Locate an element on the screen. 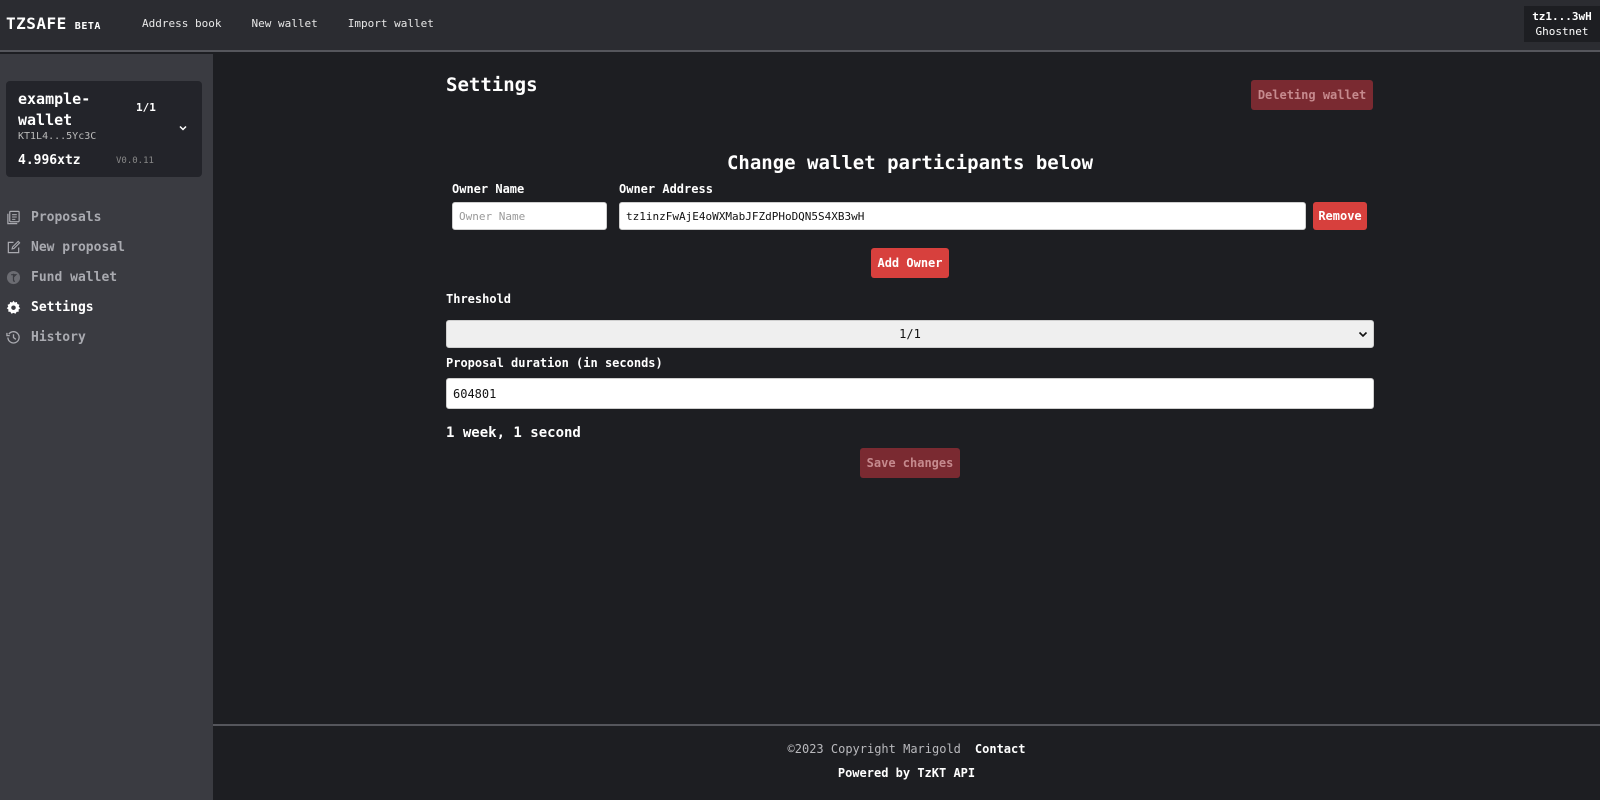 Image resolution: width=1600 pixels, height=800 pixels. tezos-coin-icon is located at coordinates (13, 277).